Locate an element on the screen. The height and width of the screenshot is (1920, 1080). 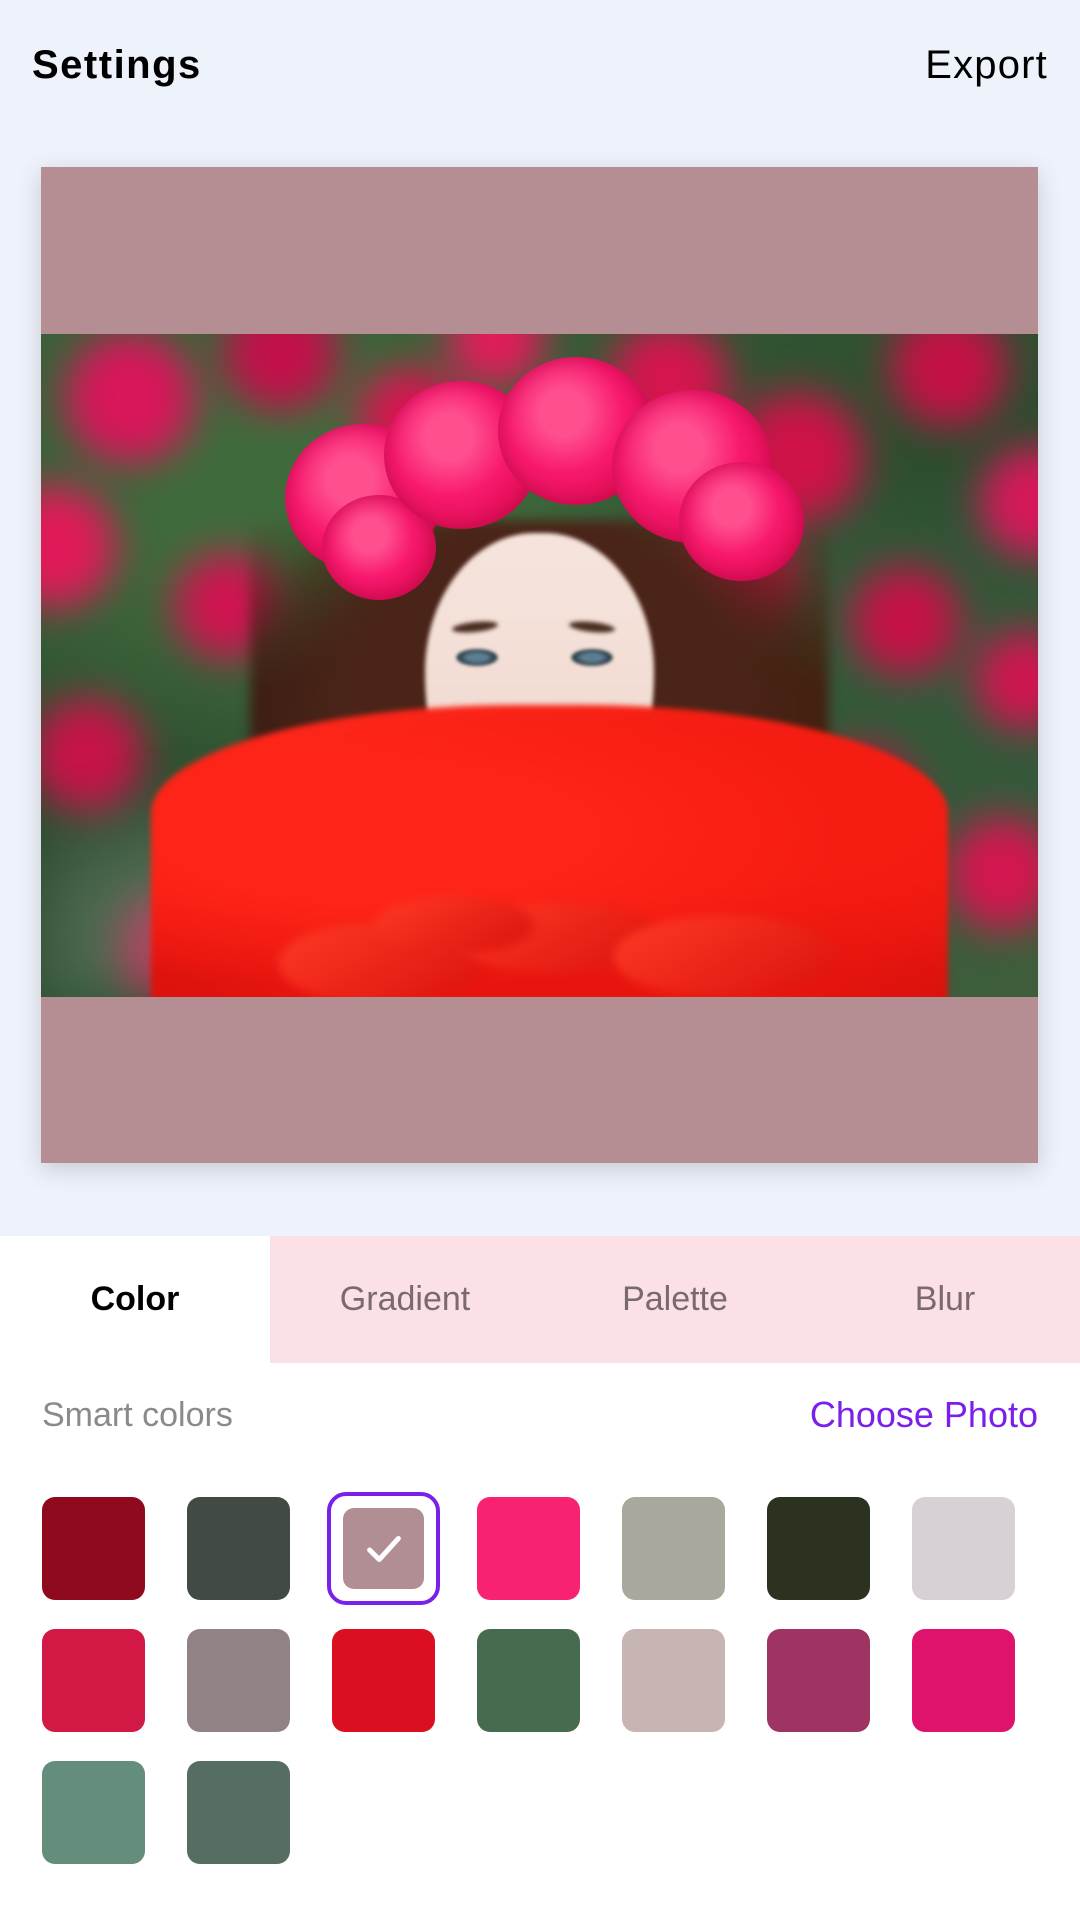
smart-colors-label: Smart colors is located at coordinates (137, 1414).